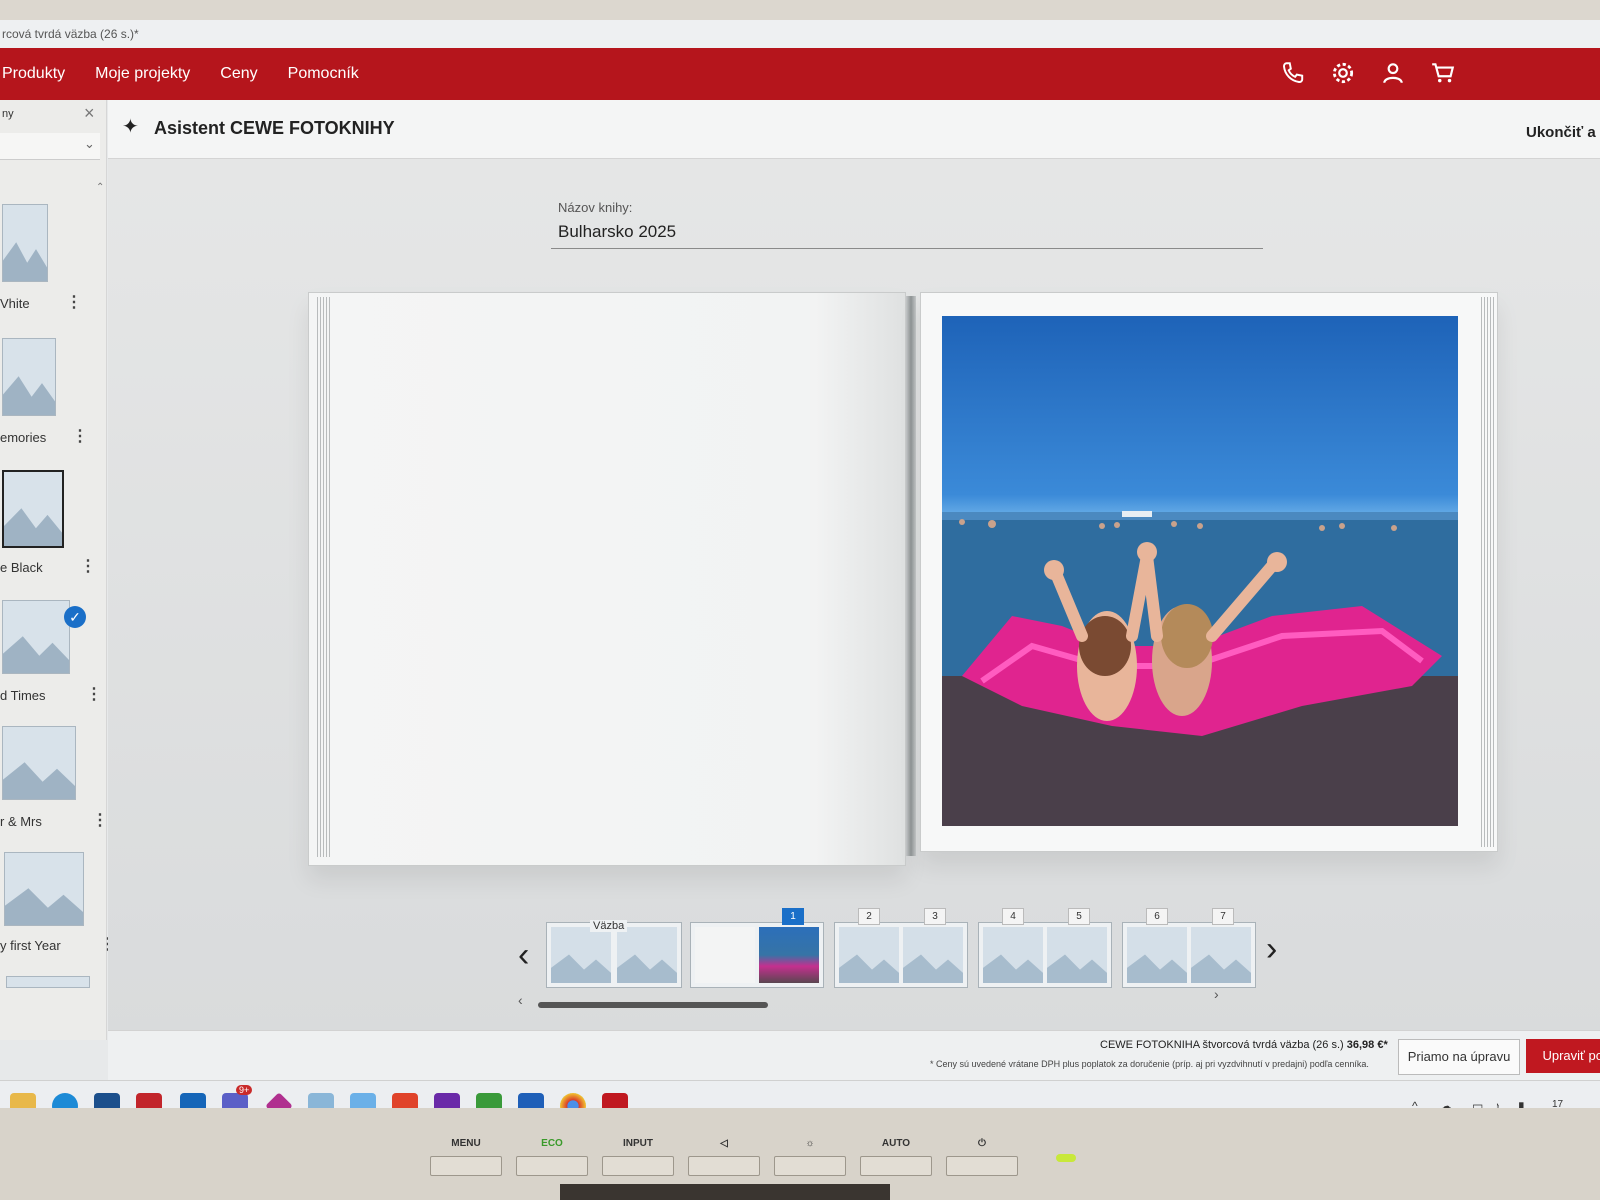  I want to click on menu-item-my-projects: Moje projekty, so click(142, 74).